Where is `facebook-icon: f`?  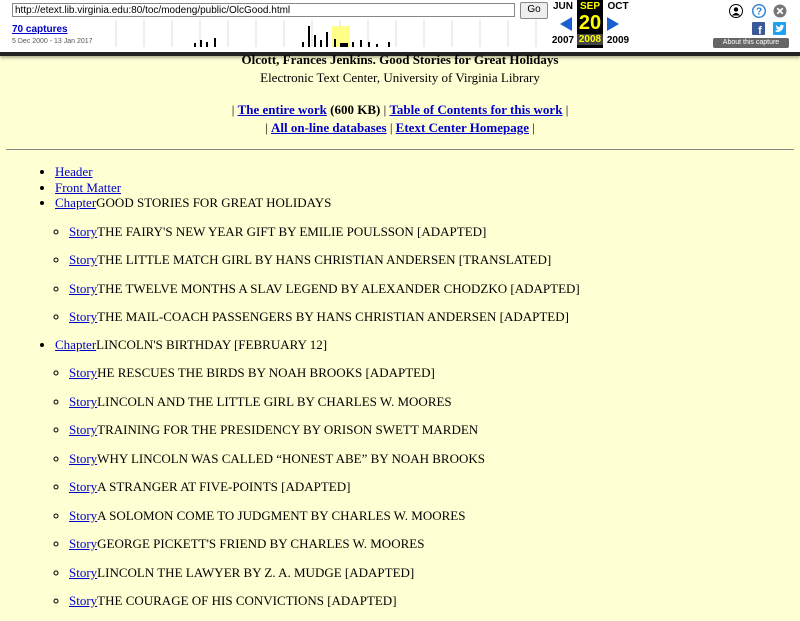 facebook-icon: f is located at coordinates (758, 28).